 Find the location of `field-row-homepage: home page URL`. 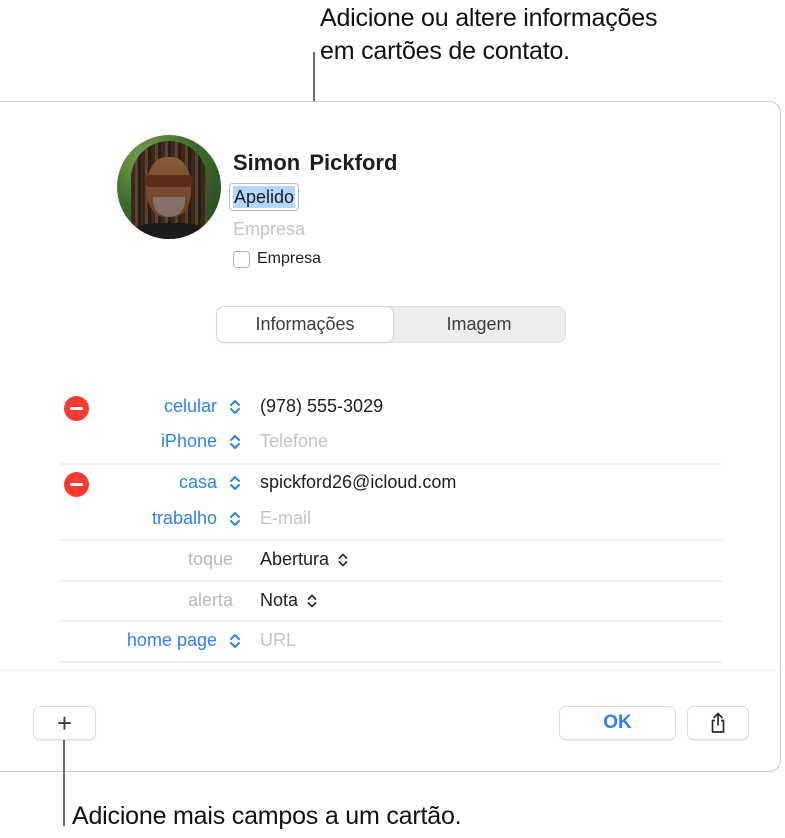

field-row-homepage: home page URL is located at coordinates (392, 642).